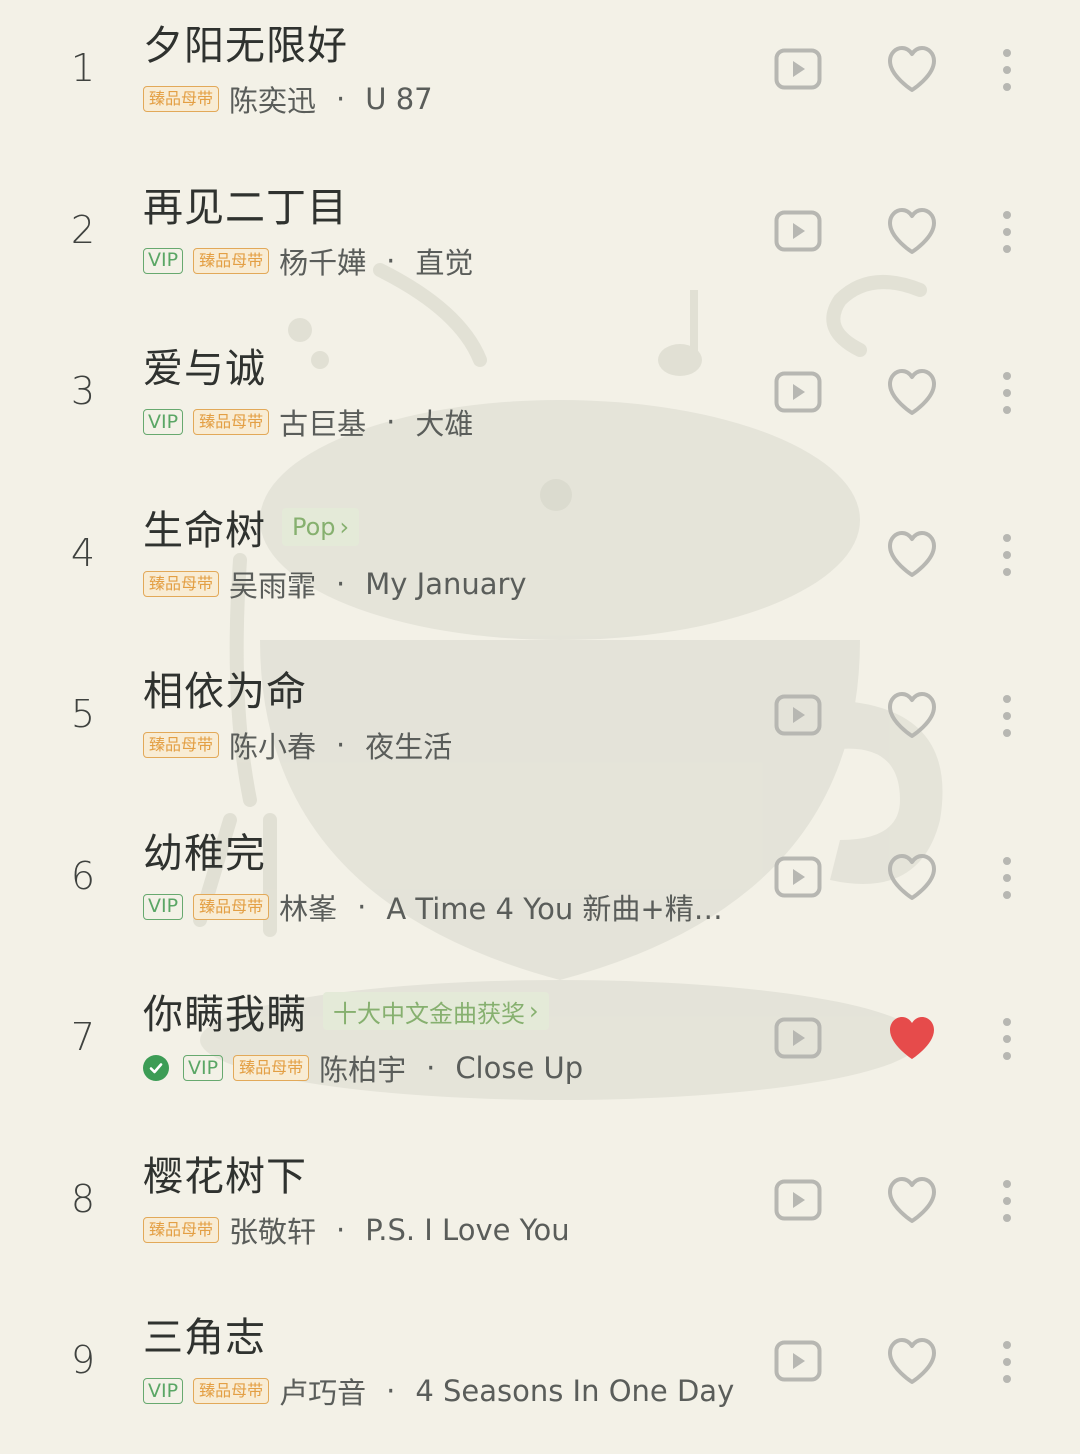  Describe the element at coordinates (335, 584) in the screenshot. I see `subtitle-line: 臻品母带 吴雨霏 · My January` at that location.